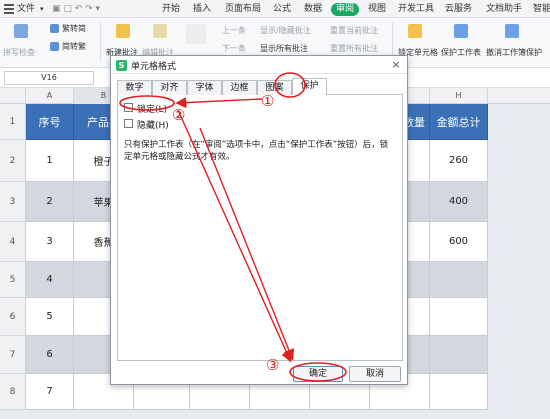 The width and height of the screenshot is (550, 419). I want to click on cell-index: 4, so click(50, 280).